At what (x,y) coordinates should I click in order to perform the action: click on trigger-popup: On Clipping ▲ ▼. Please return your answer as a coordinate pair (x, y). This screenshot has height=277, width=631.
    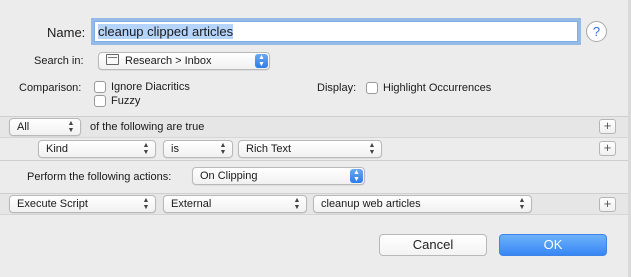
    Looking at the image, I should click on (278, 176).